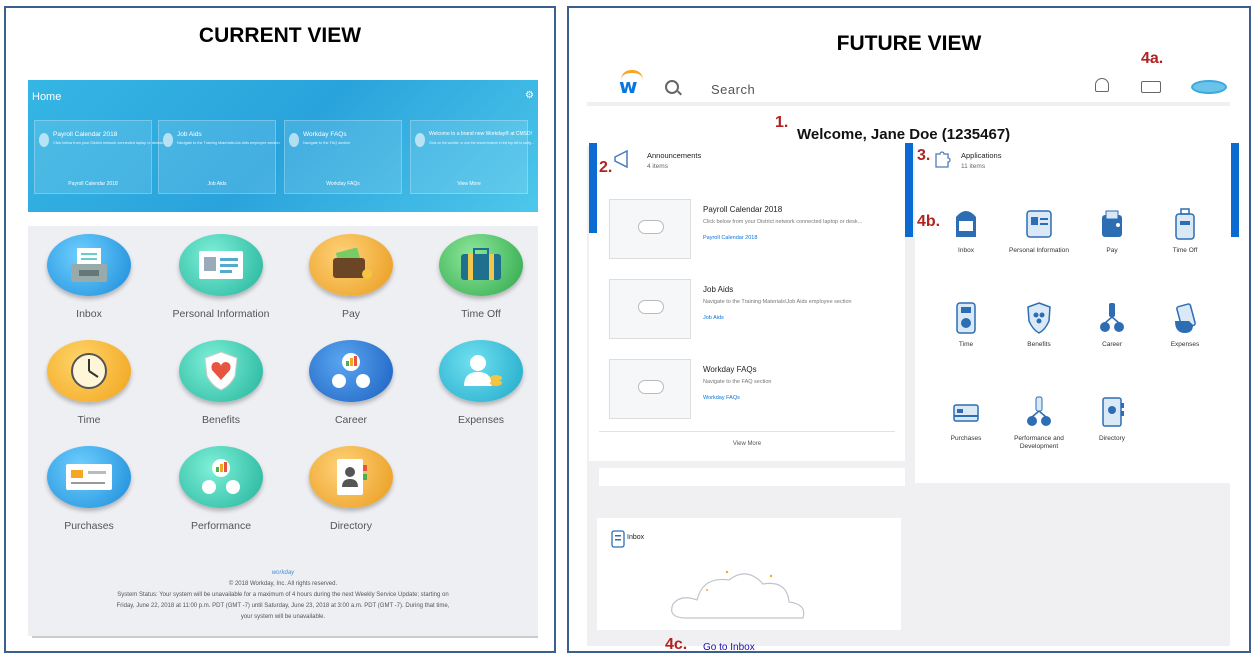 This screenshot has width=1254, height=658. Describe the element at coordinates (1039, 325) in the screenshot. I see `app-benefits: Benefits` at that location.